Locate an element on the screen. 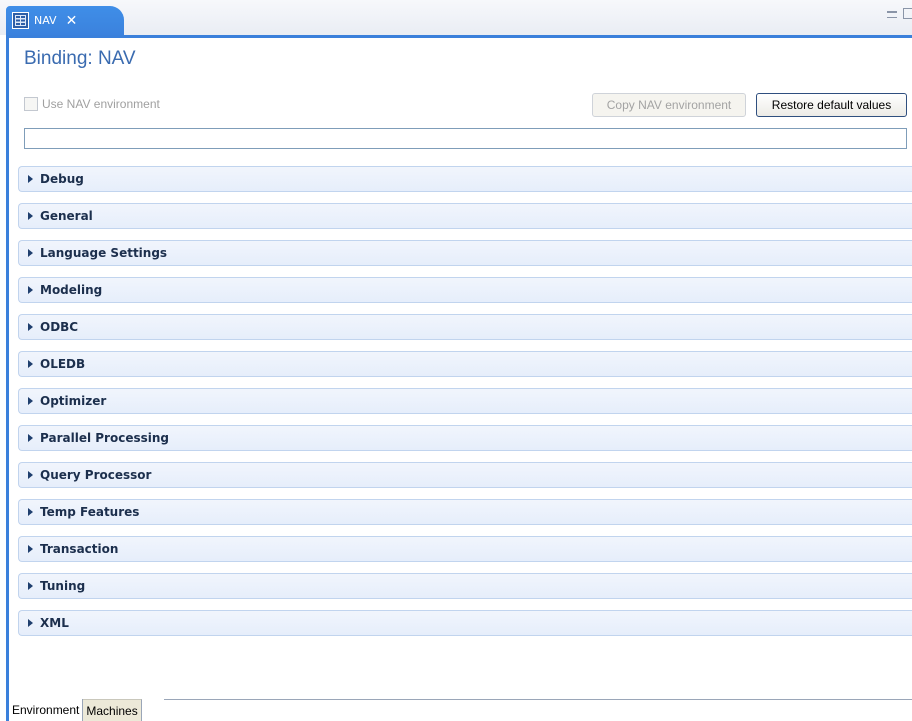 The height and width of the screenshot is (721, 912). section-label: Optimizer is located at coordinates (73, 401).